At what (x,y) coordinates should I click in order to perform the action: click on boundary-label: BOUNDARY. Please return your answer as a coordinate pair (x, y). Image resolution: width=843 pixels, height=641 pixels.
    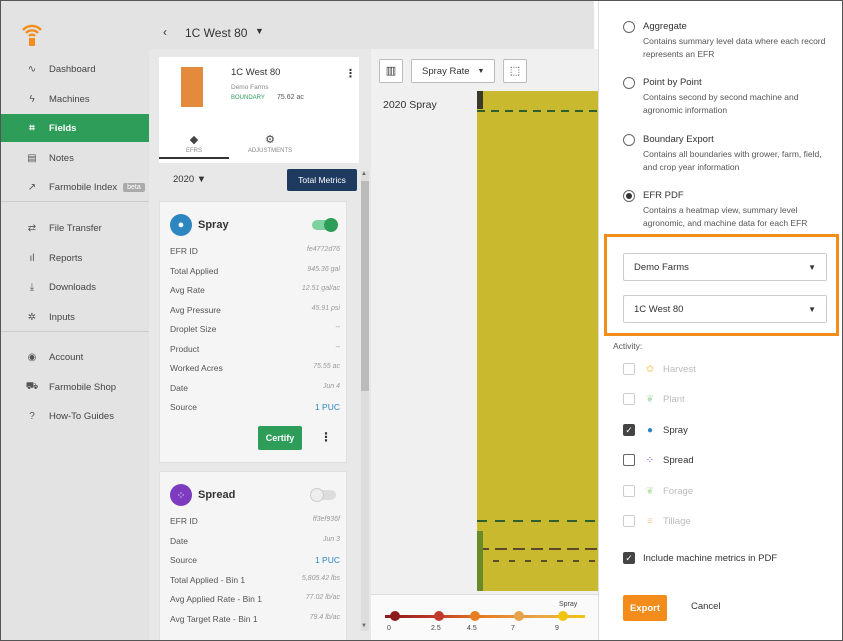
    Looking at the image, I should click on (248, 98).